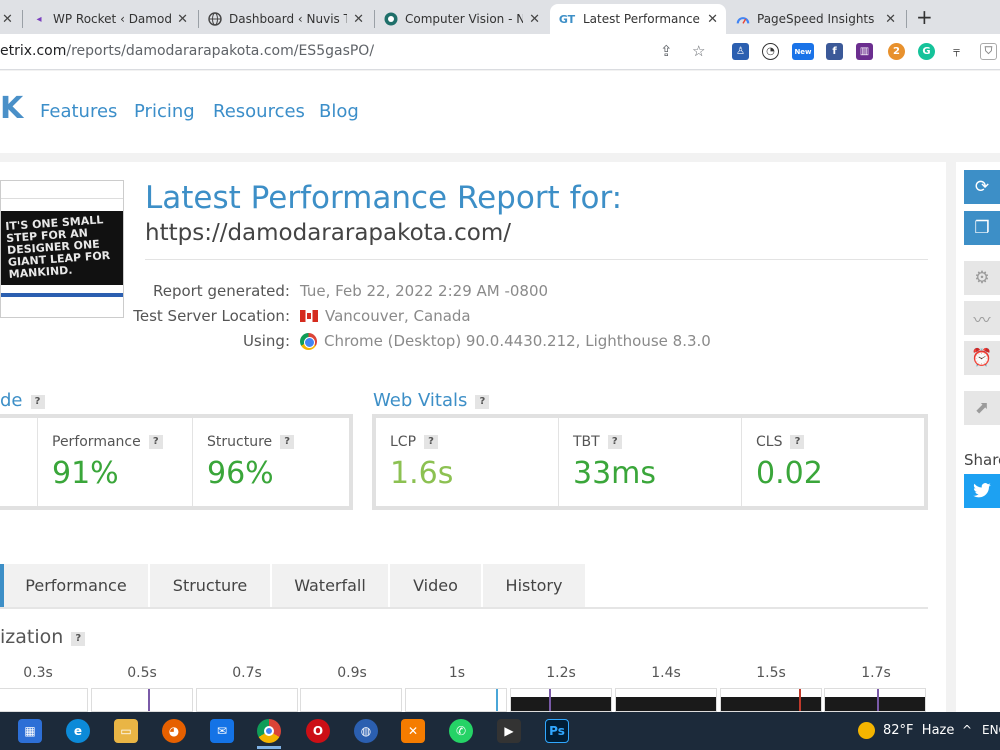 This screenshot has width=1000, height=750. I want to click on tab-performance: Performance, so click(77, 585).